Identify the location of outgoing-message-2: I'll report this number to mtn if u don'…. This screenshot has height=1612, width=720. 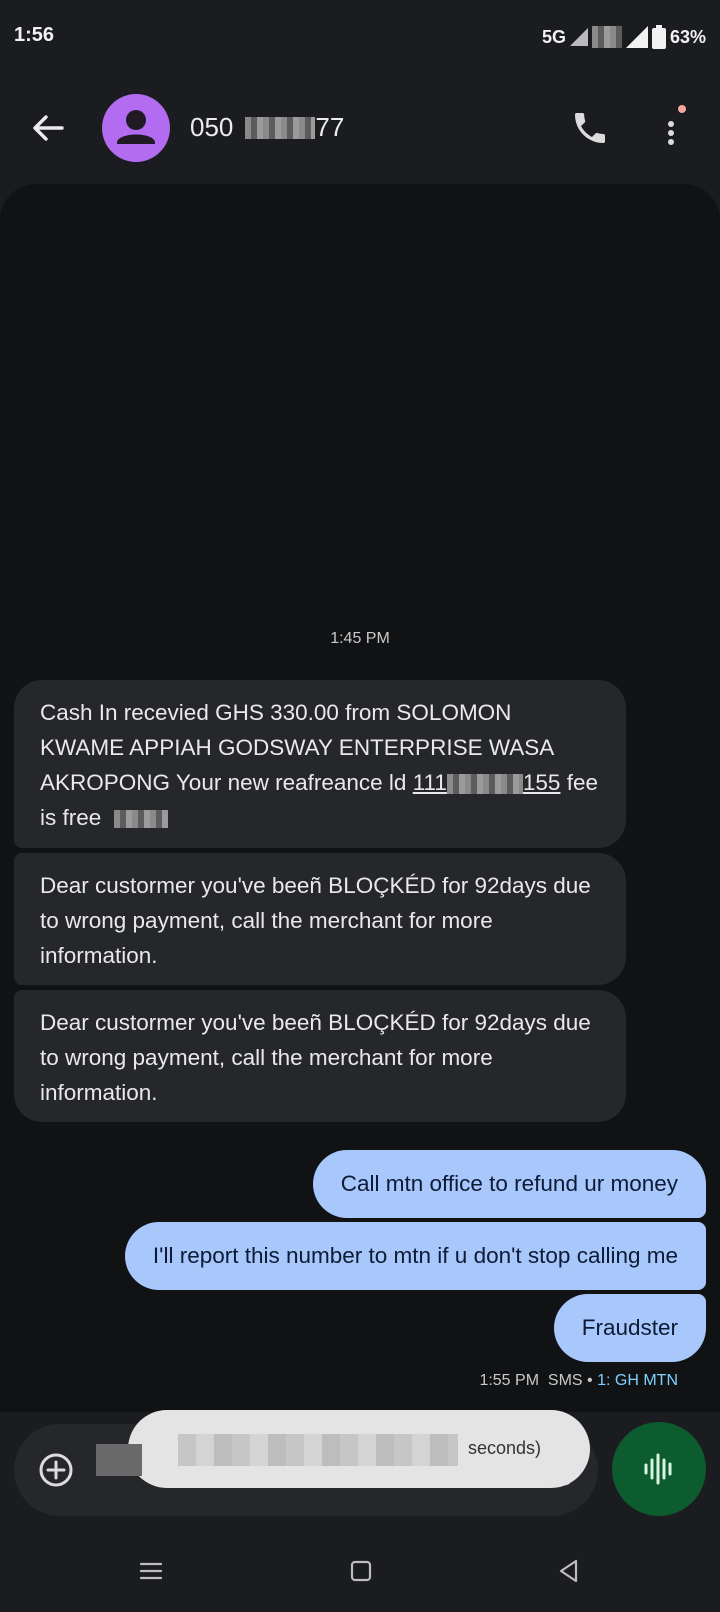
(415, 1256).